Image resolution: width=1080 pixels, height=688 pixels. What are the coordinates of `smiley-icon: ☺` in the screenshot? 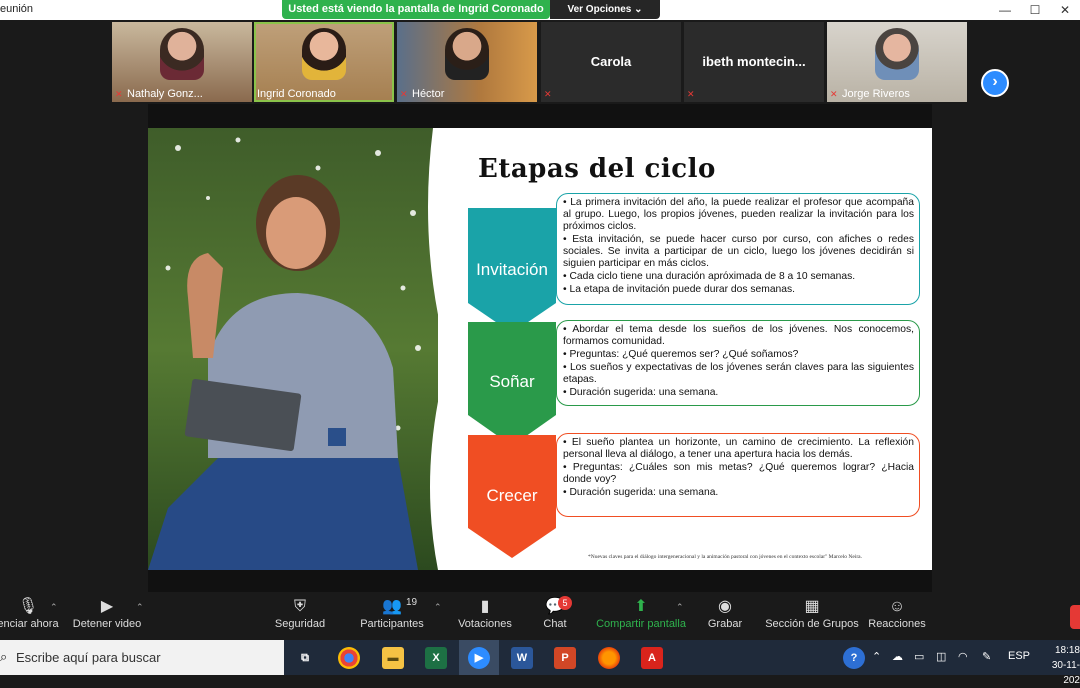 It's located at (897, 606).